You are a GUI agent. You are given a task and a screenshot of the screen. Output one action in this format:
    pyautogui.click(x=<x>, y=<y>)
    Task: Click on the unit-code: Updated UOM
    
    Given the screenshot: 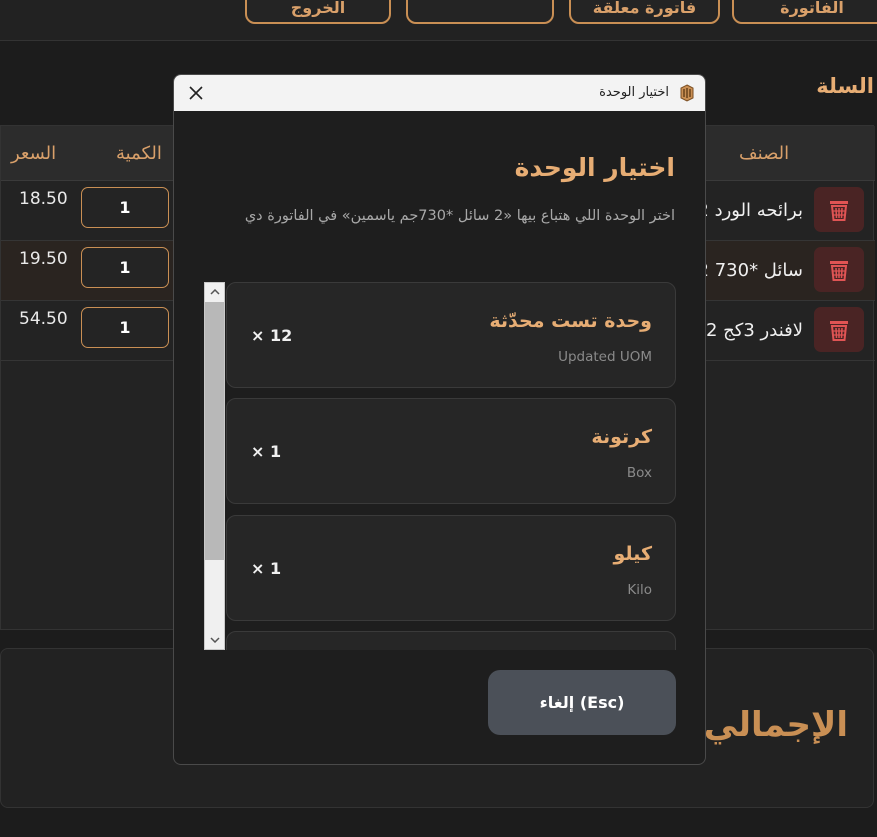 What is the action you would take?
    pyautogui.click(x=605, y=357)
    